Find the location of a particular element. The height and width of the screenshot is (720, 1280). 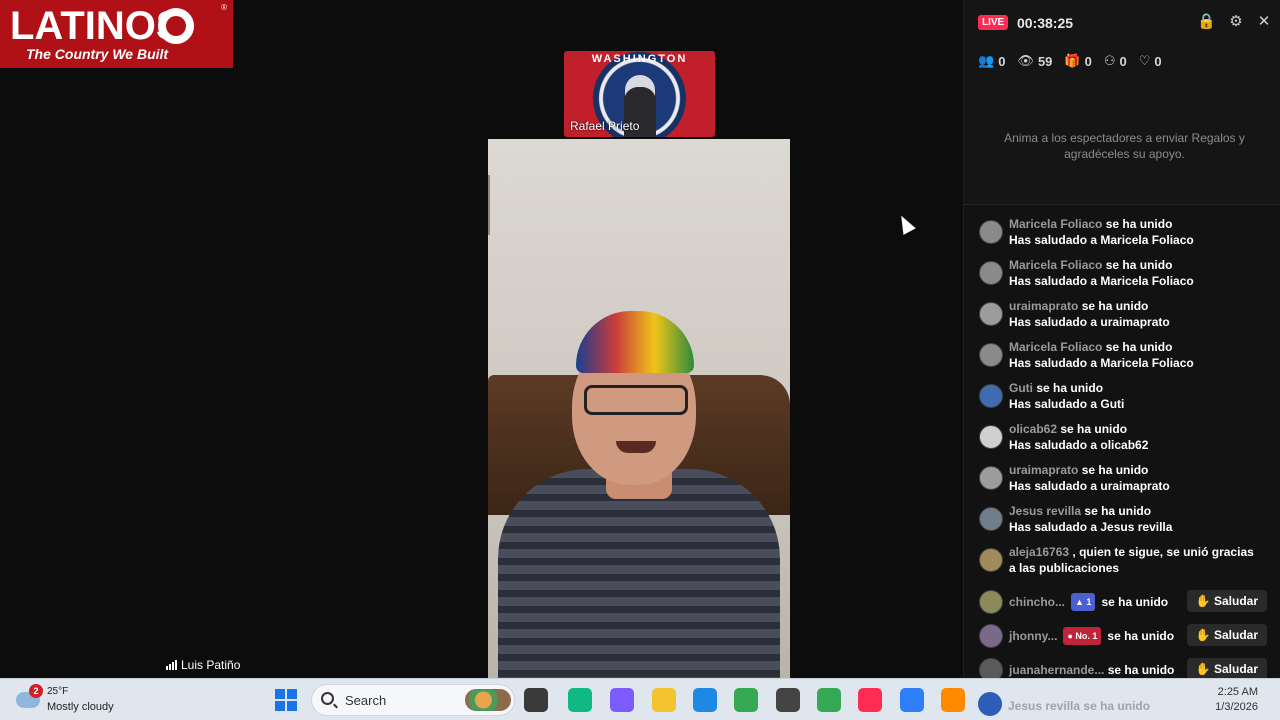

gift-icon: 🎁 is located at coordinates (1072, 60).